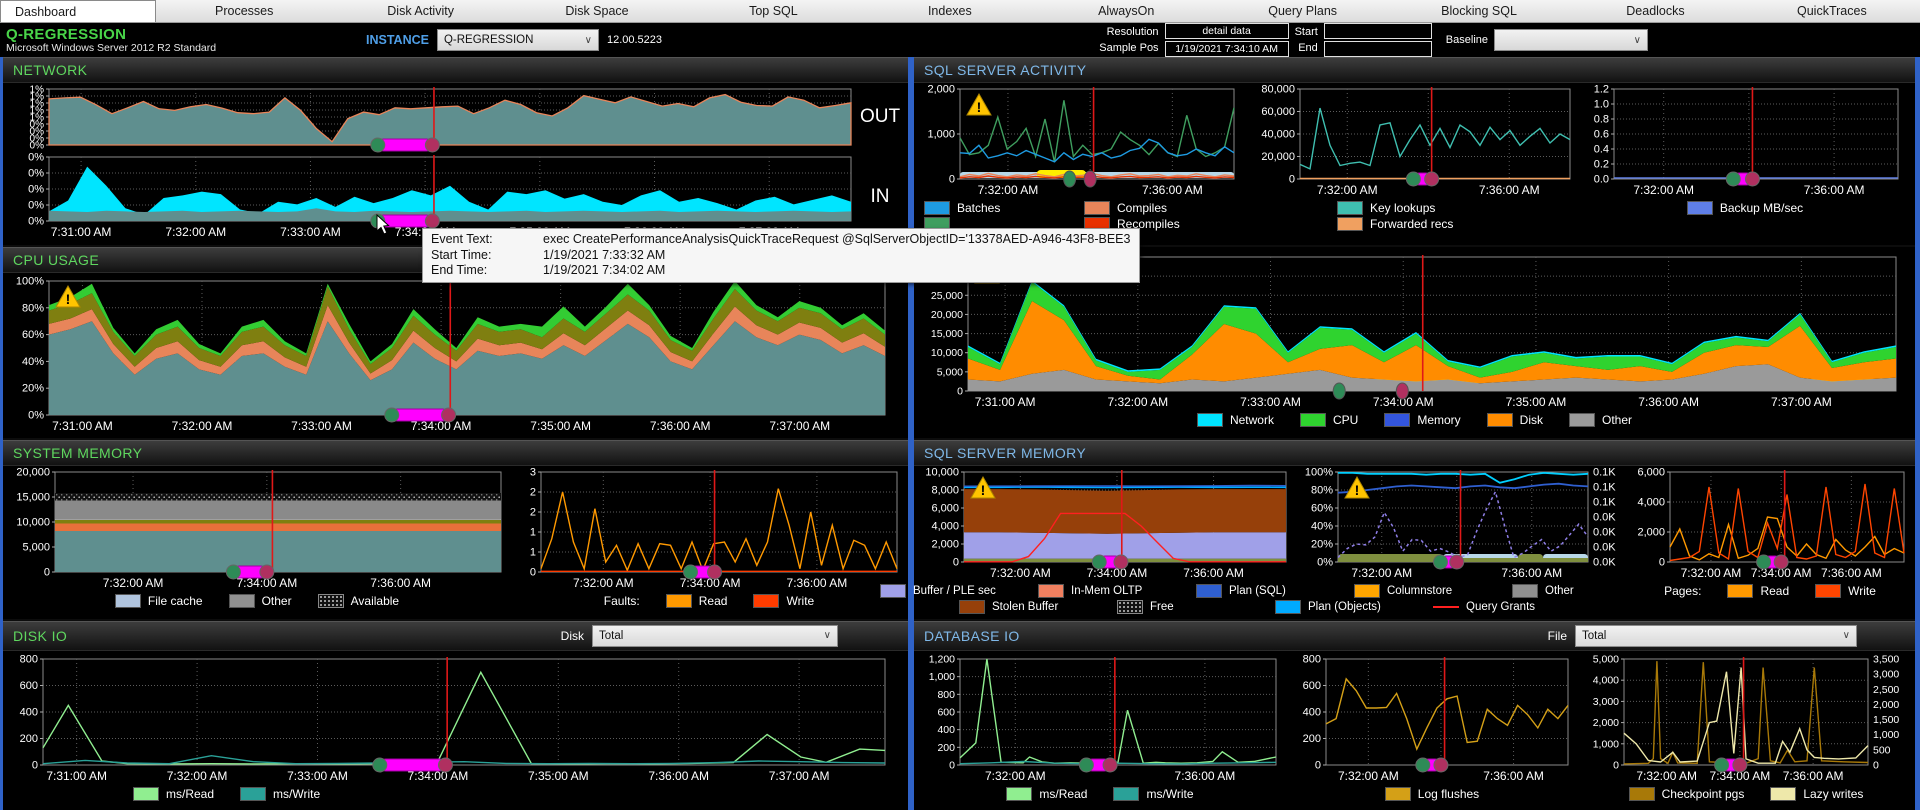  I want to click on legend-item: Backup MB/sec, so click(1744, 208).